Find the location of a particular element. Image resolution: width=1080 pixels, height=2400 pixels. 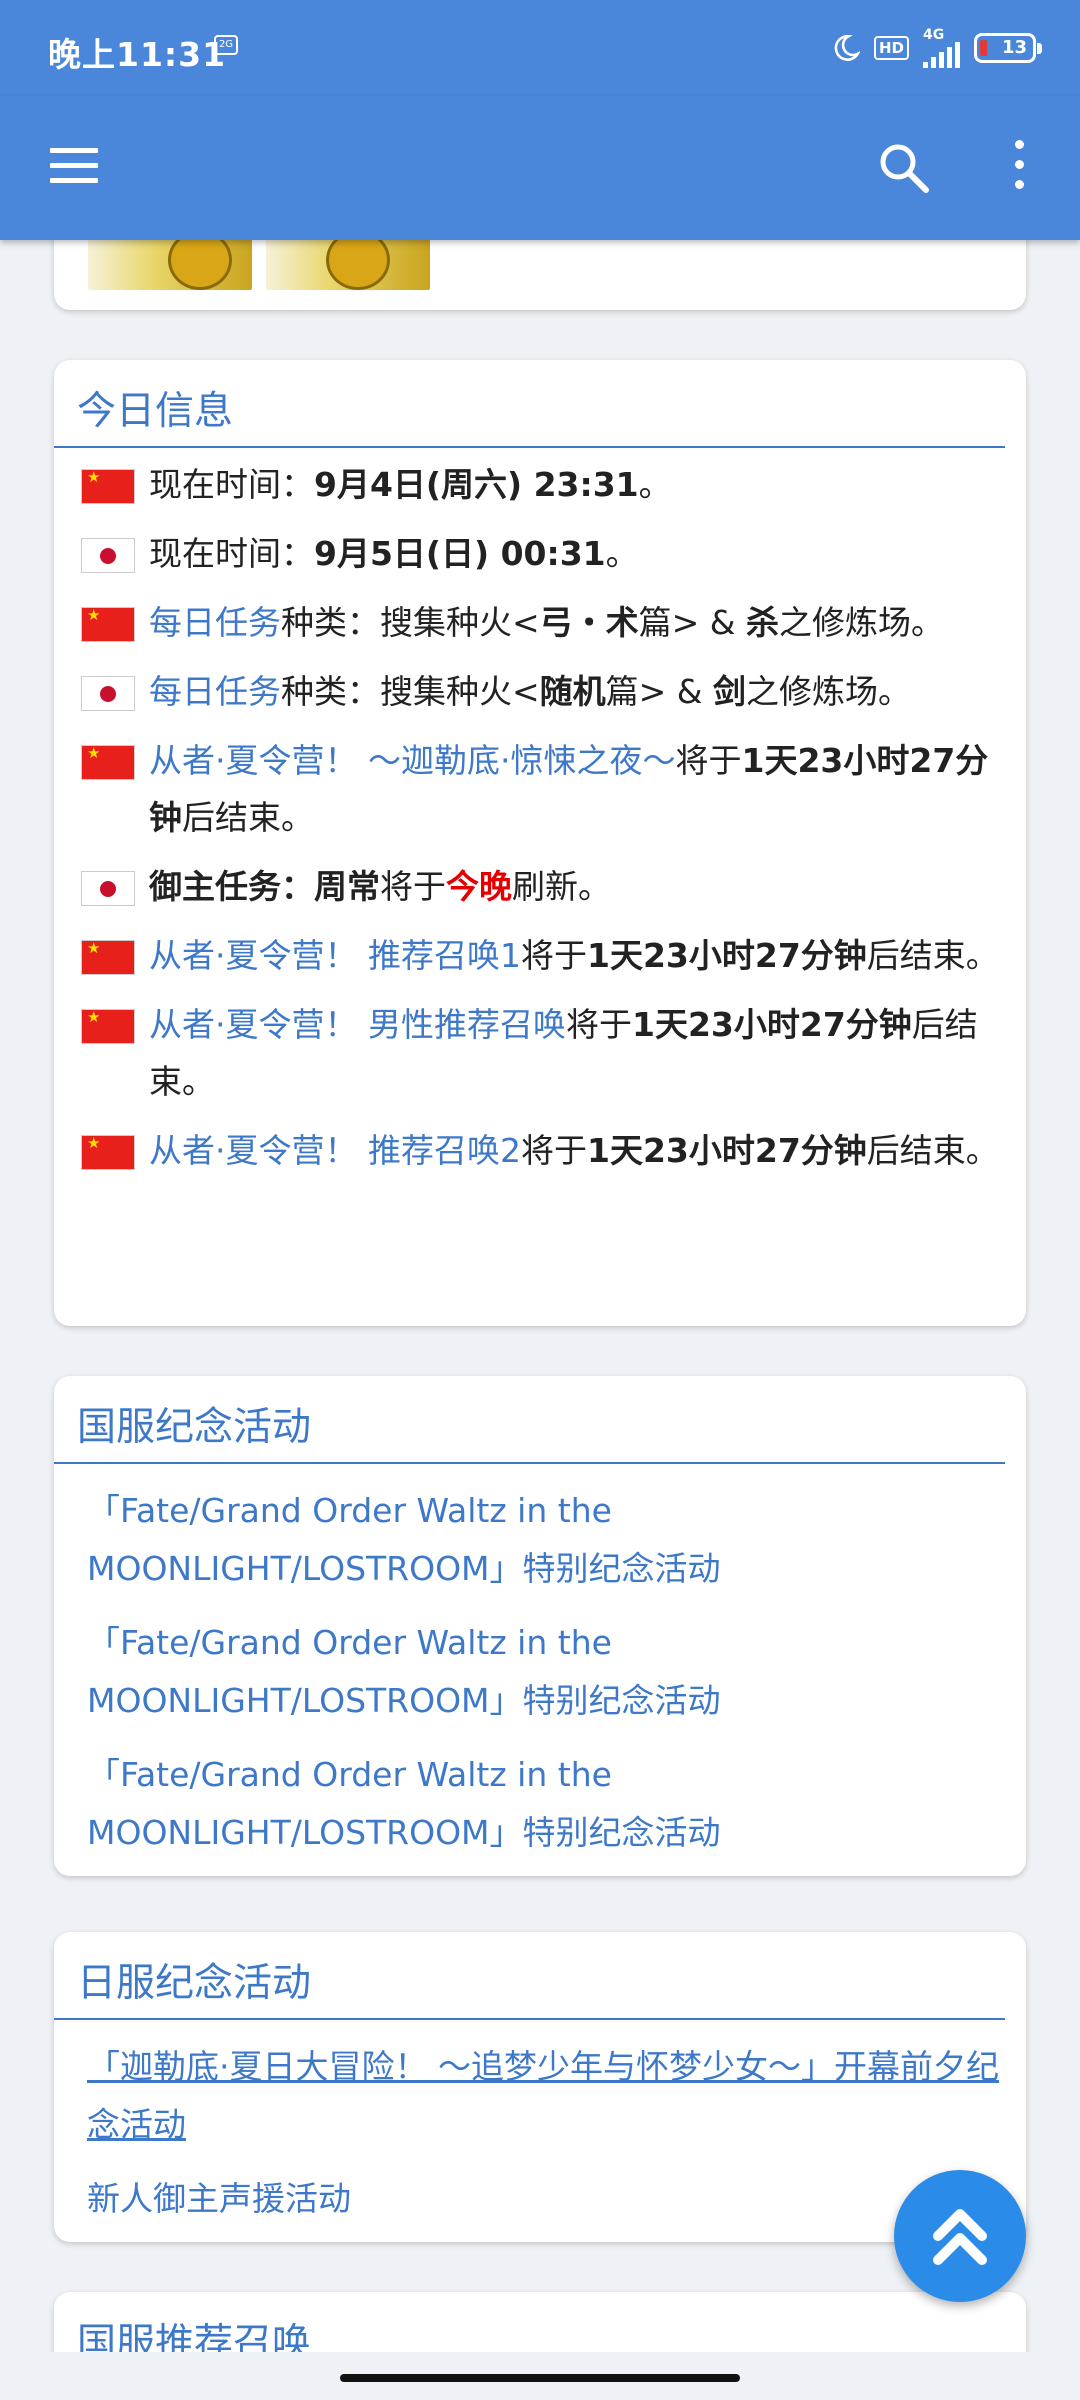

scroll-to-top-button is located at coordinates (960, 2236).